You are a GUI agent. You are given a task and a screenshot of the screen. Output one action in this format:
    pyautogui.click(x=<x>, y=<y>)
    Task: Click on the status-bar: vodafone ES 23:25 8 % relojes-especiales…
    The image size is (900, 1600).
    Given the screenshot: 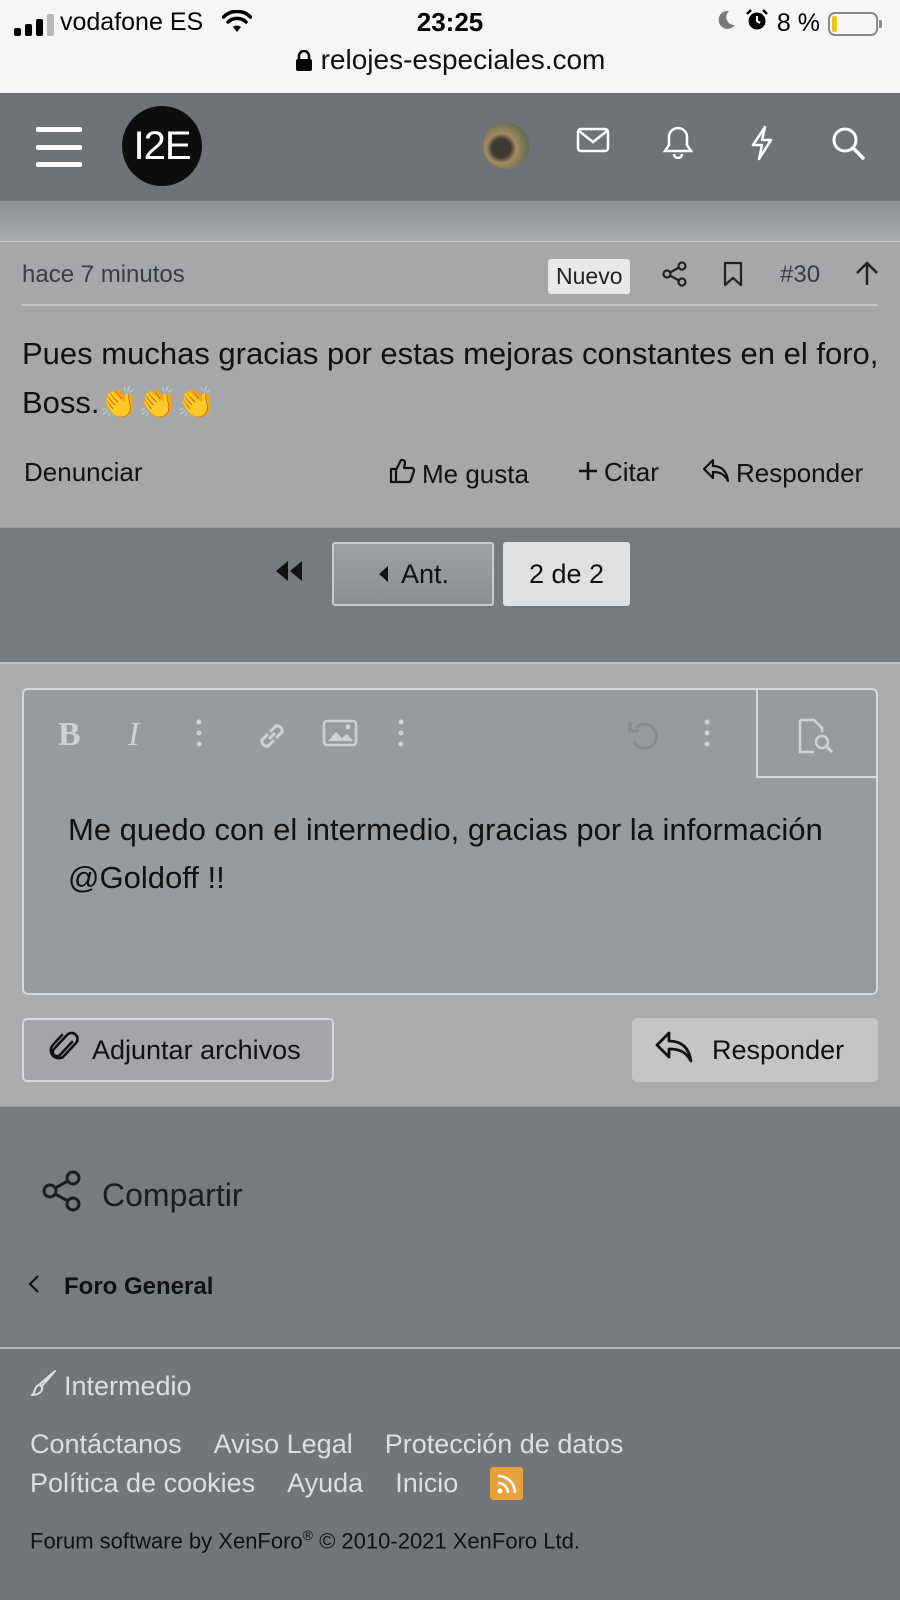 What is the action you would take?
    pyautogui.click(x=450, y=46)
    